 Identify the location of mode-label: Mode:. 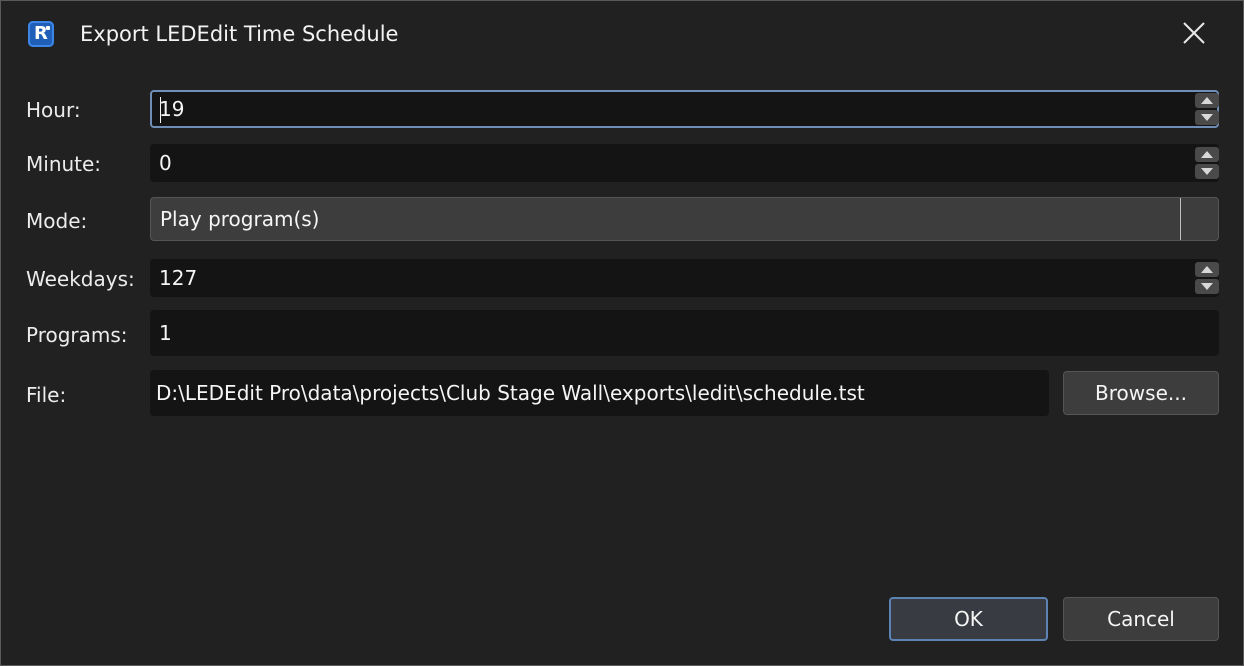
(57, 221).